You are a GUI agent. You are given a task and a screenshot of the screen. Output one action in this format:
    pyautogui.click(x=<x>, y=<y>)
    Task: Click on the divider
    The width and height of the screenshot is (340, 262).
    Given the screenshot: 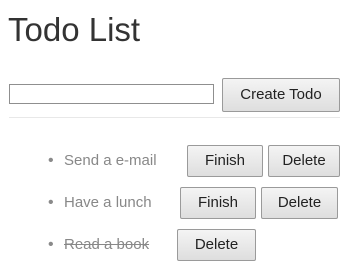 What is the action you would take?
    pyautogui.click(x=174, y=117)
    